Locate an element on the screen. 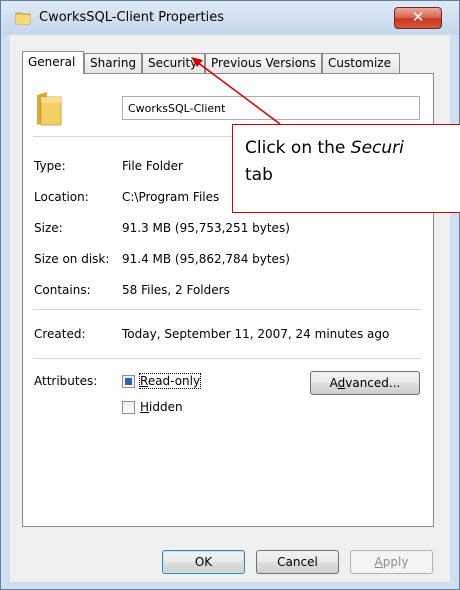 The height and width of the screenshot is (590, 460). apply-button: Apply is located at coordinates (391, 562).